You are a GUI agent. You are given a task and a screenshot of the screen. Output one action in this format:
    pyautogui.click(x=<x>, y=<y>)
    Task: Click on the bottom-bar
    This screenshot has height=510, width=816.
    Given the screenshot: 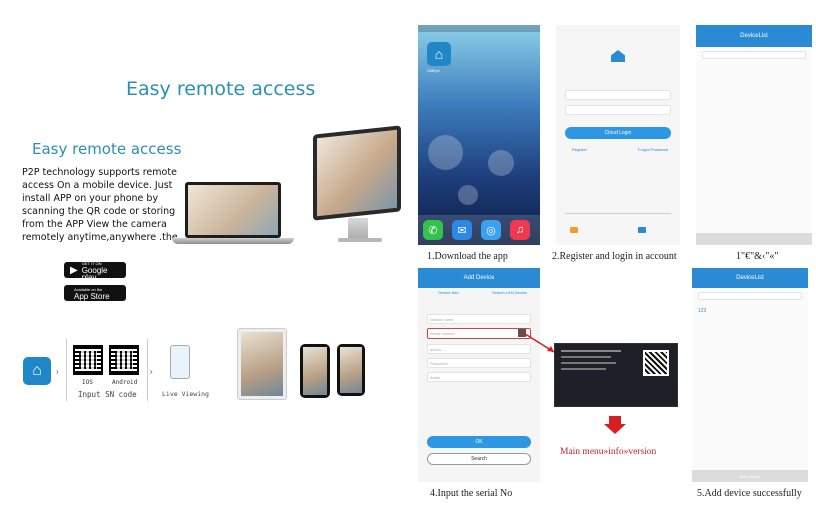 What is the action you would take?
    pyautogui.click(x=754, y=239)
    